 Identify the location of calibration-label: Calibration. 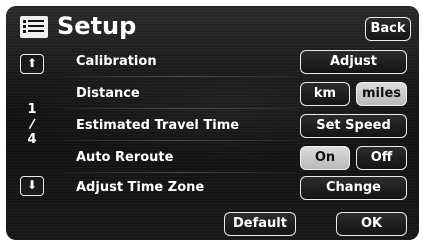
(116, 61).